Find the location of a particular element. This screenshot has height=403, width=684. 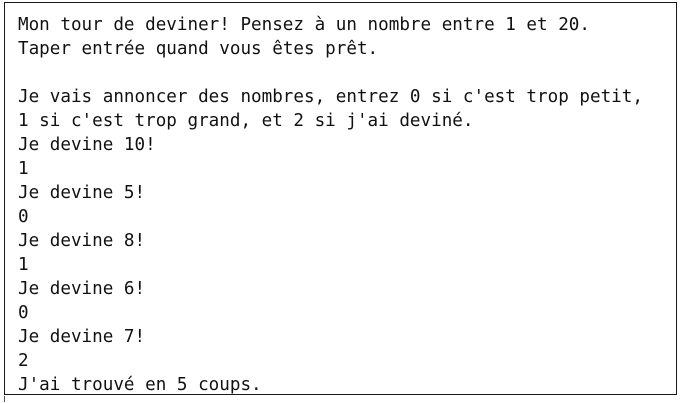

result-line: J'ai trouvé en 5 coups. is located at coordinates (140, 385).